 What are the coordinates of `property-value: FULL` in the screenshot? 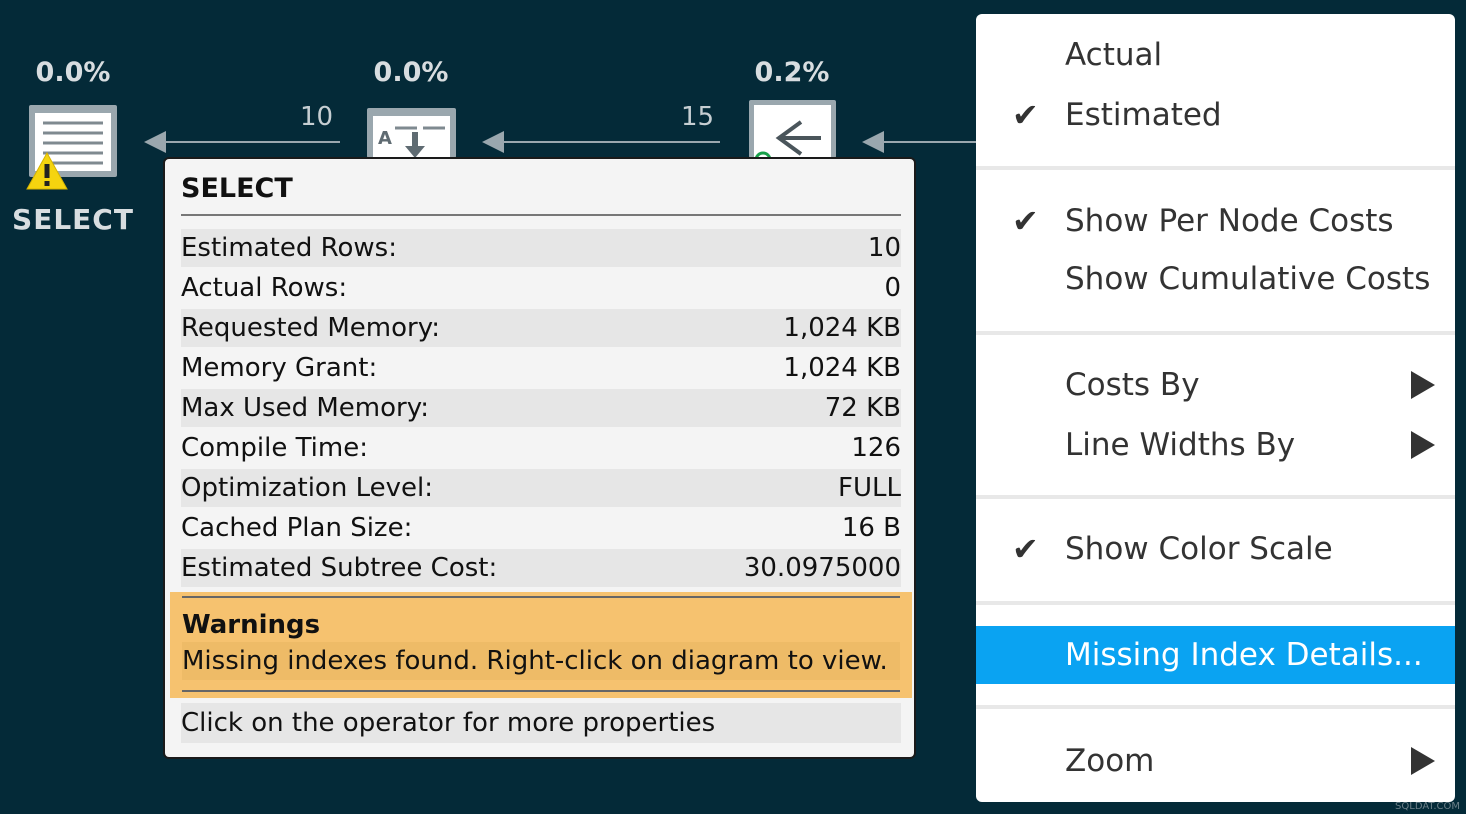 It's located at (869, 488).